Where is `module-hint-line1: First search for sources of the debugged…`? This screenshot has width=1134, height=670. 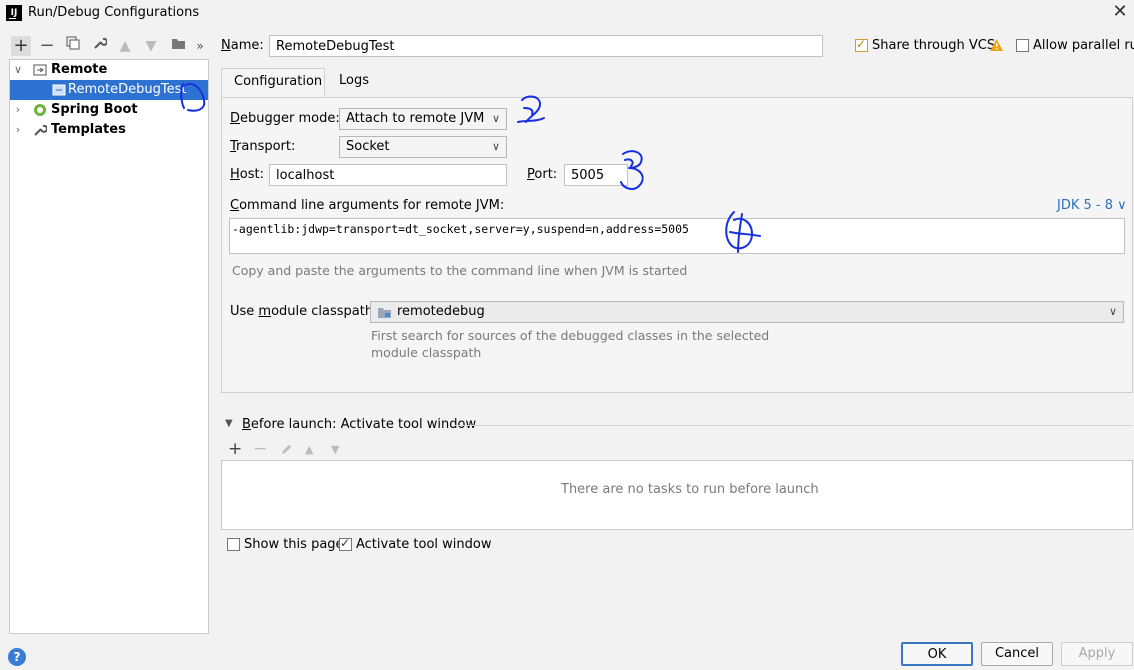 module-hint-line1: First search for sources of the debugged… is located at coordinates (570, 335).